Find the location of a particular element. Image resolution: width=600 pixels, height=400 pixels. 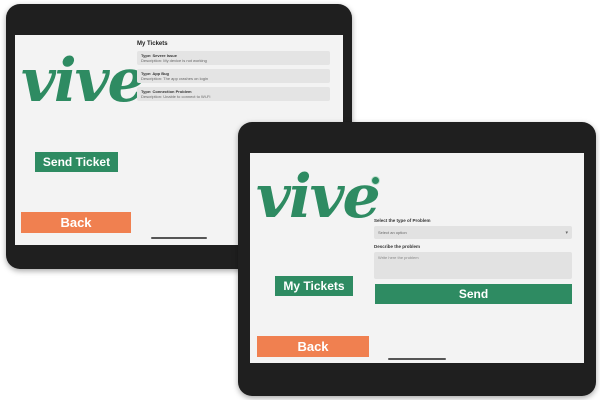

send-button: Send is located at coordinates (473, 294).